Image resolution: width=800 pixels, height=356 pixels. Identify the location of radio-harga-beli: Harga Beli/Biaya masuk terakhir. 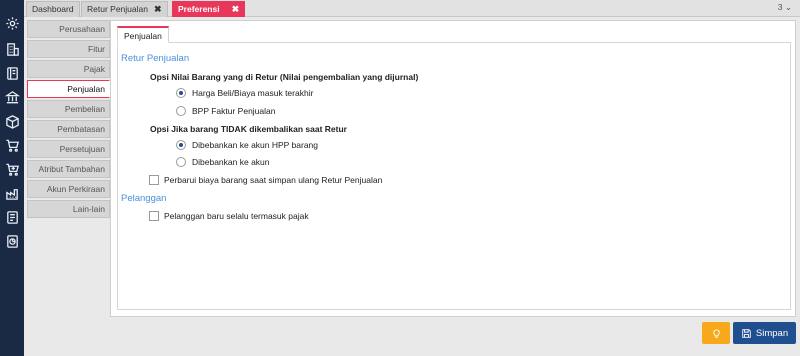
(244, 93).